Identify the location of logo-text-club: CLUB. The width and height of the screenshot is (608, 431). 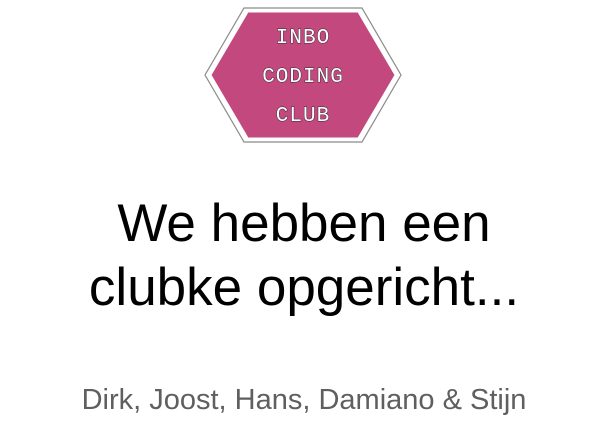
(303, 116).